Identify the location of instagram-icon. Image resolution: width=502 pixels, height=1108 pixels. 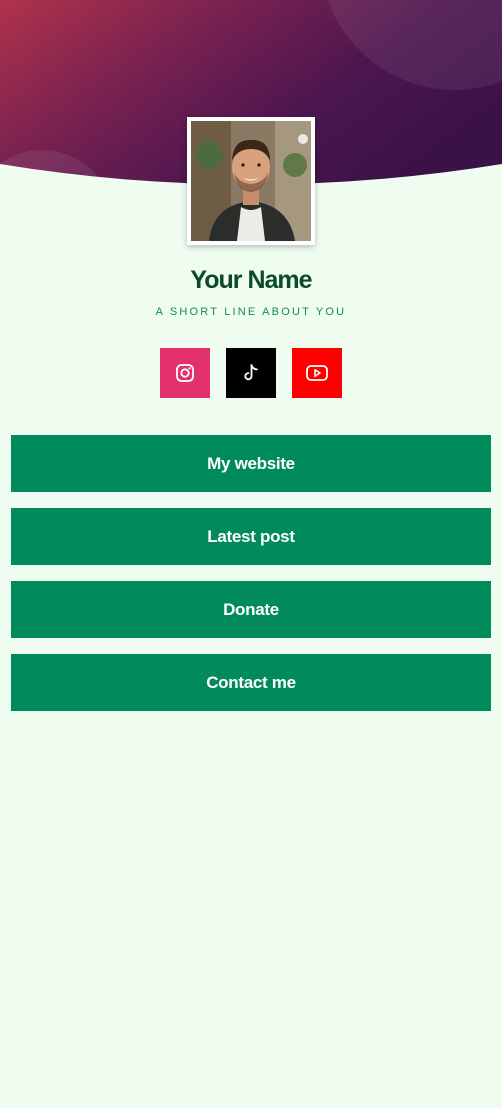
(185, 373).